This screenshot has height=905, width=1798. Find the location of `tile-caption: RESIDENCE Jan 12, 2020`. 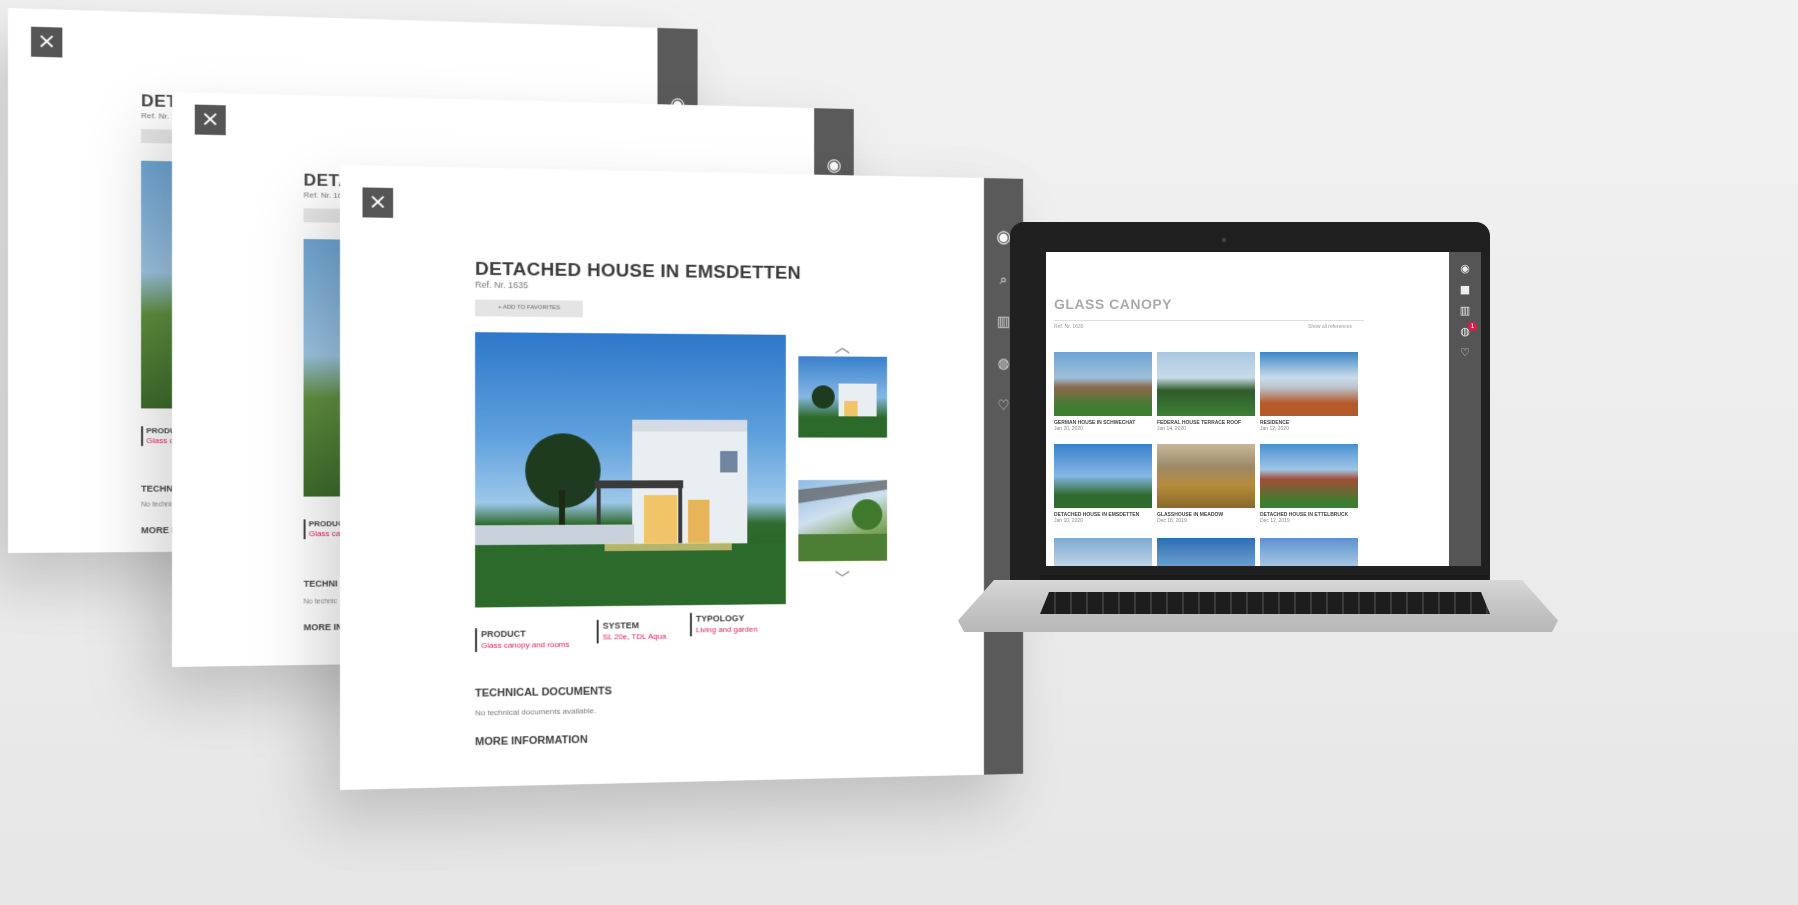

tile-caption: RESIDENCE Jan 12, 2020 is located at coordinates (1309, 426).